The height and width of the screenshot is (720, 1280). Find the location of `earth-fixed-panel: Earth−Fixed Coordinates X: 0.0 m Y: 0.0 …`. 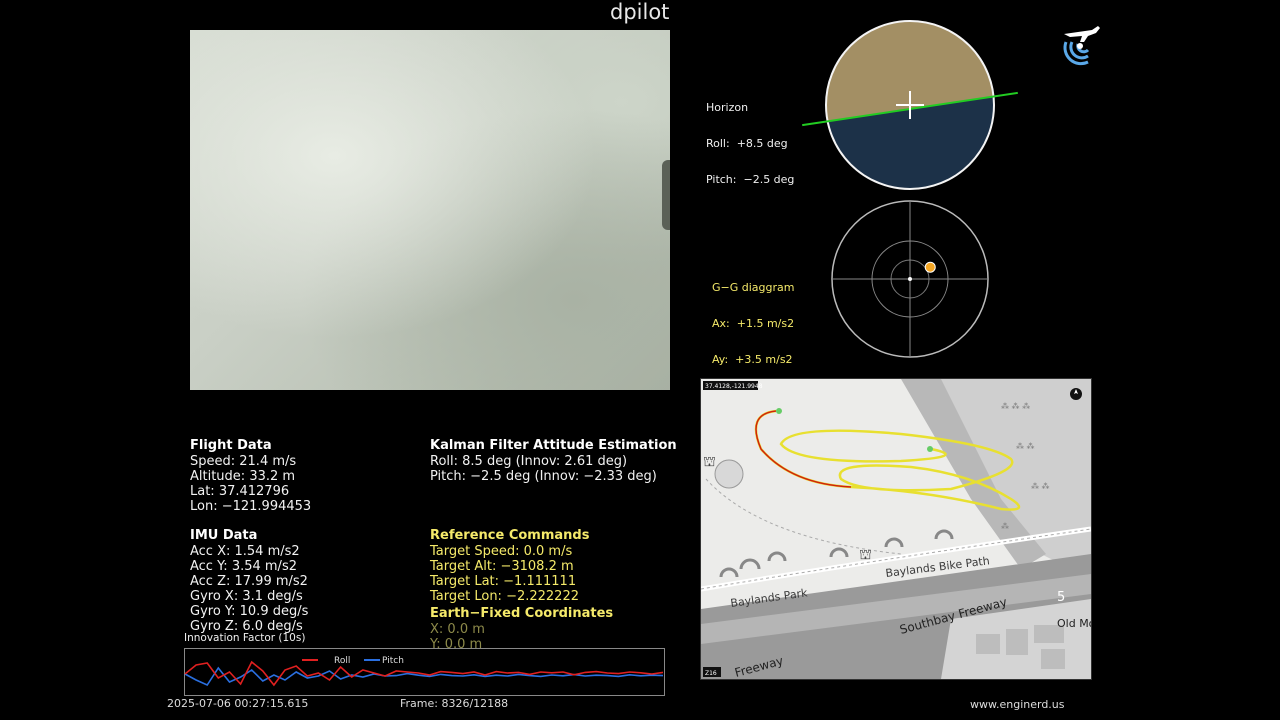

earth-fixed-panel: Earth−Fixed Coordinates X: 0.0 m Y: 0.0 … is located at coordinates (521, 628).